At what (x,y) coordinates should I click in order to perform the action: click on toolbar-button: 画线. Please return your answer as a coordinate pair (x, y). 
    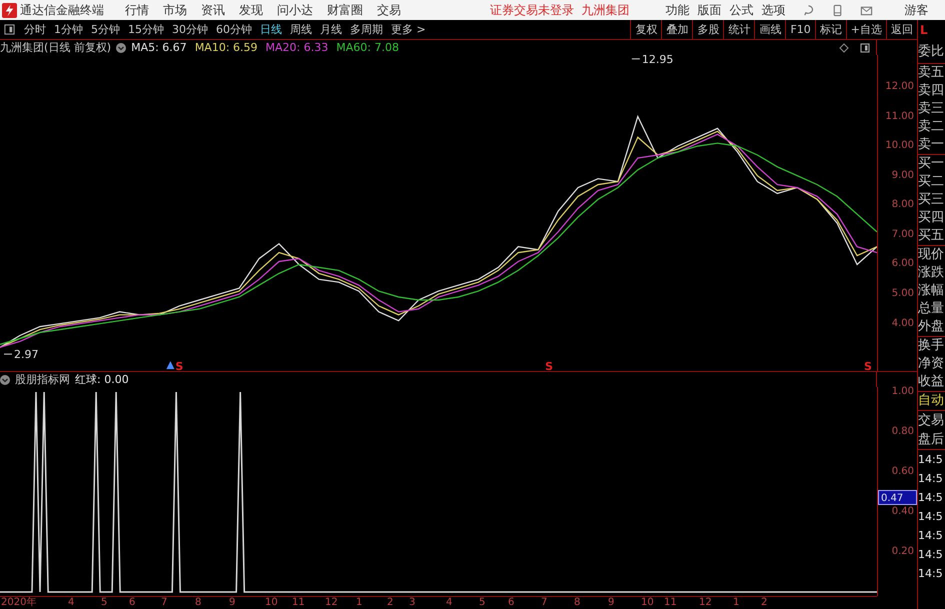
    Looking at the image, I should click on (770, 29).